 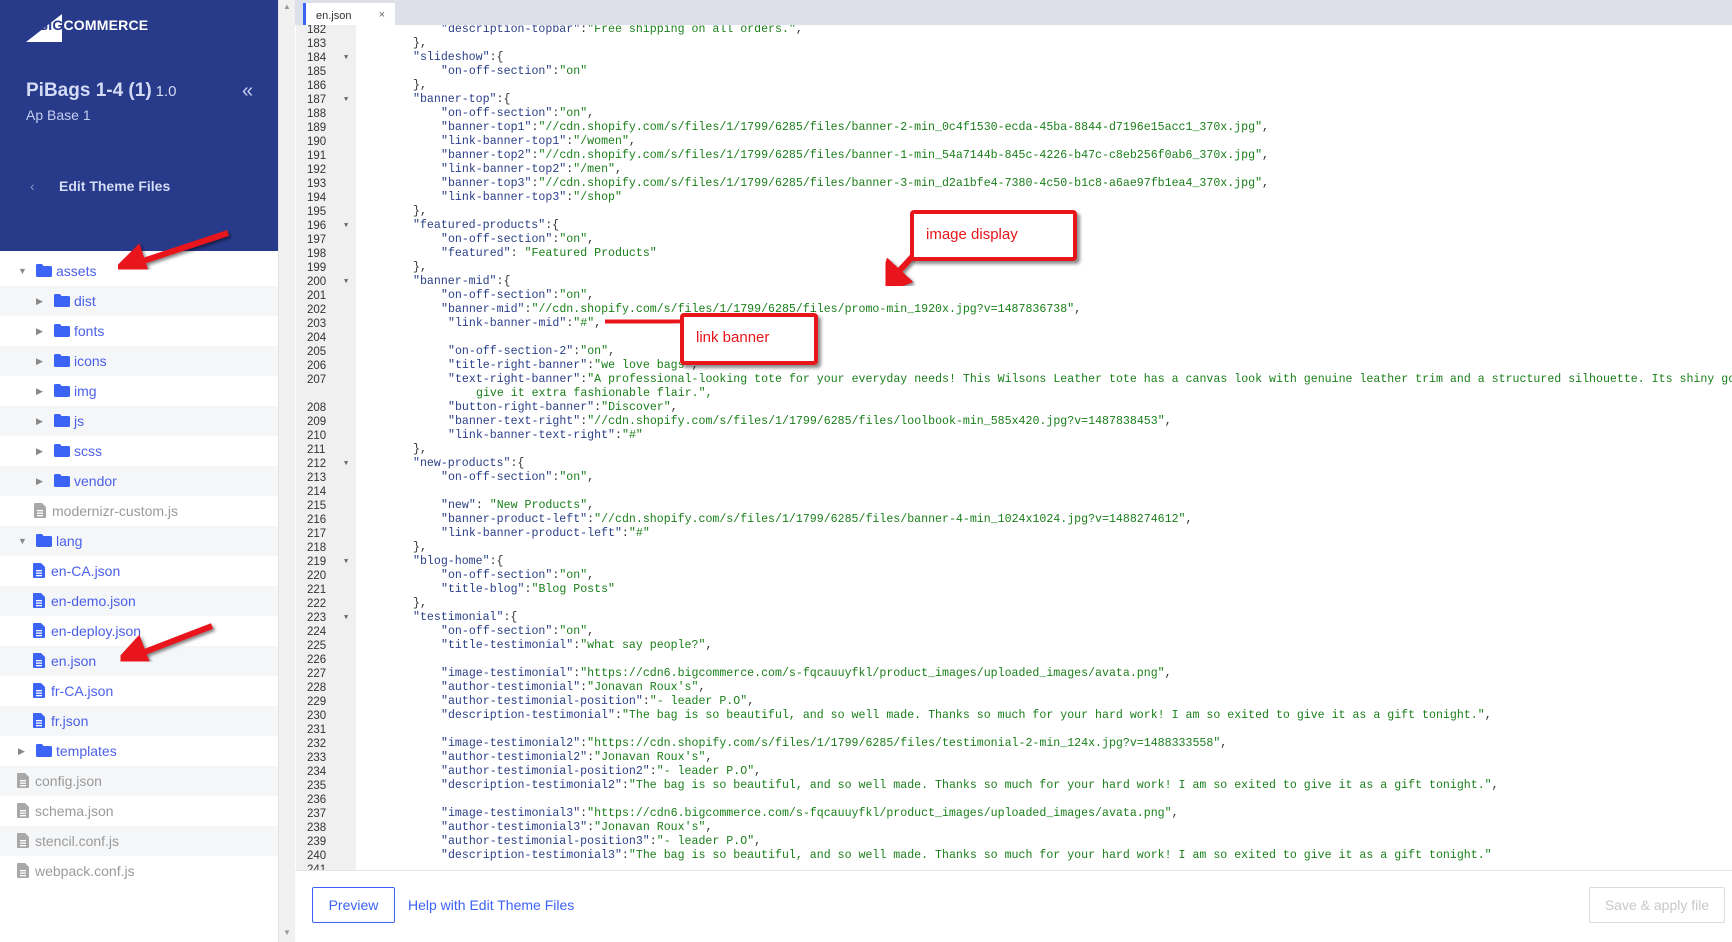 What do you see at coordinates (139, 271) in the screenshot?
I see `tree-item-assets: ▼ assets` at bounding box center [139, 271].